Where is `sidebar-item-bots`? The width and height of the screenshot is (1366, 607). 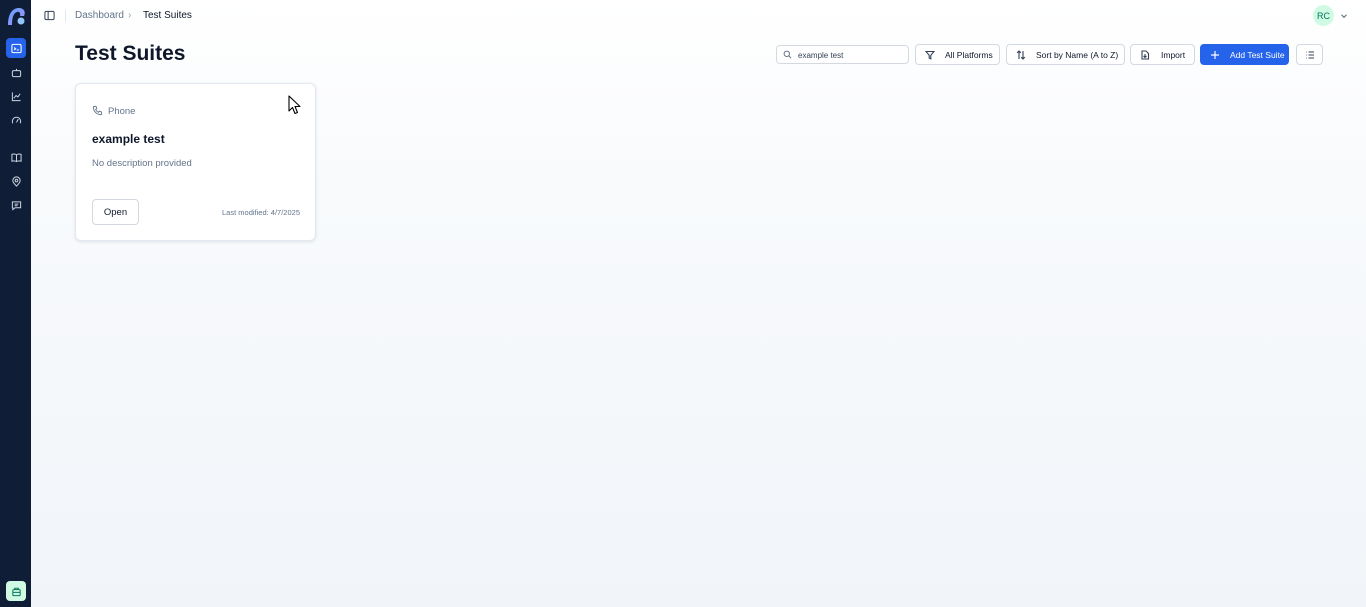
sidebar-item-bots is located at coordinates (16, 72).